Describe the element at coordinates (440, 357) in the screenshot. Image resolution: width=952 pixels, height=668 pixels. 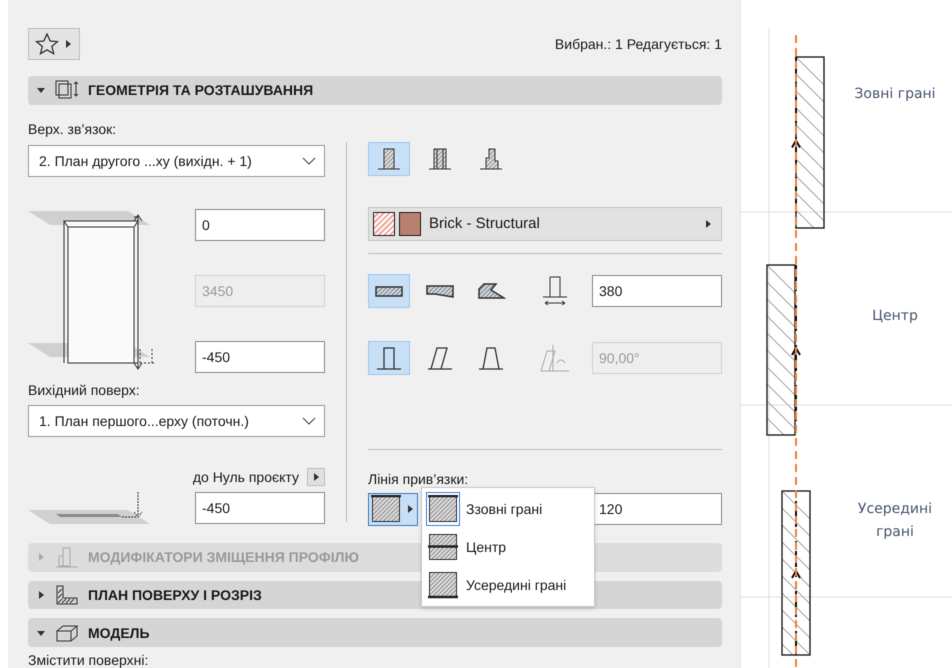
I see `slanted-wall-icon` at that location.